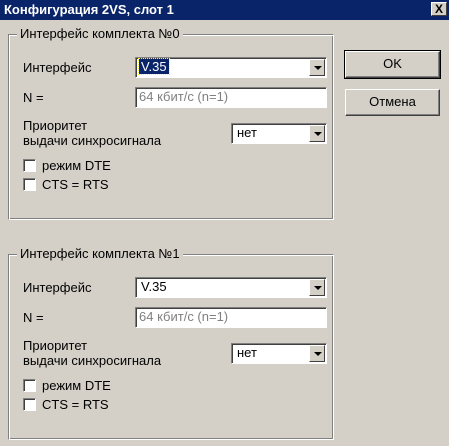 The height and width of the screenshot is (446, 449). What do you see at coordinates (392, 102) in the screenshot?
I see `cancel-button: Отмена` at bounding box center [392, 102].